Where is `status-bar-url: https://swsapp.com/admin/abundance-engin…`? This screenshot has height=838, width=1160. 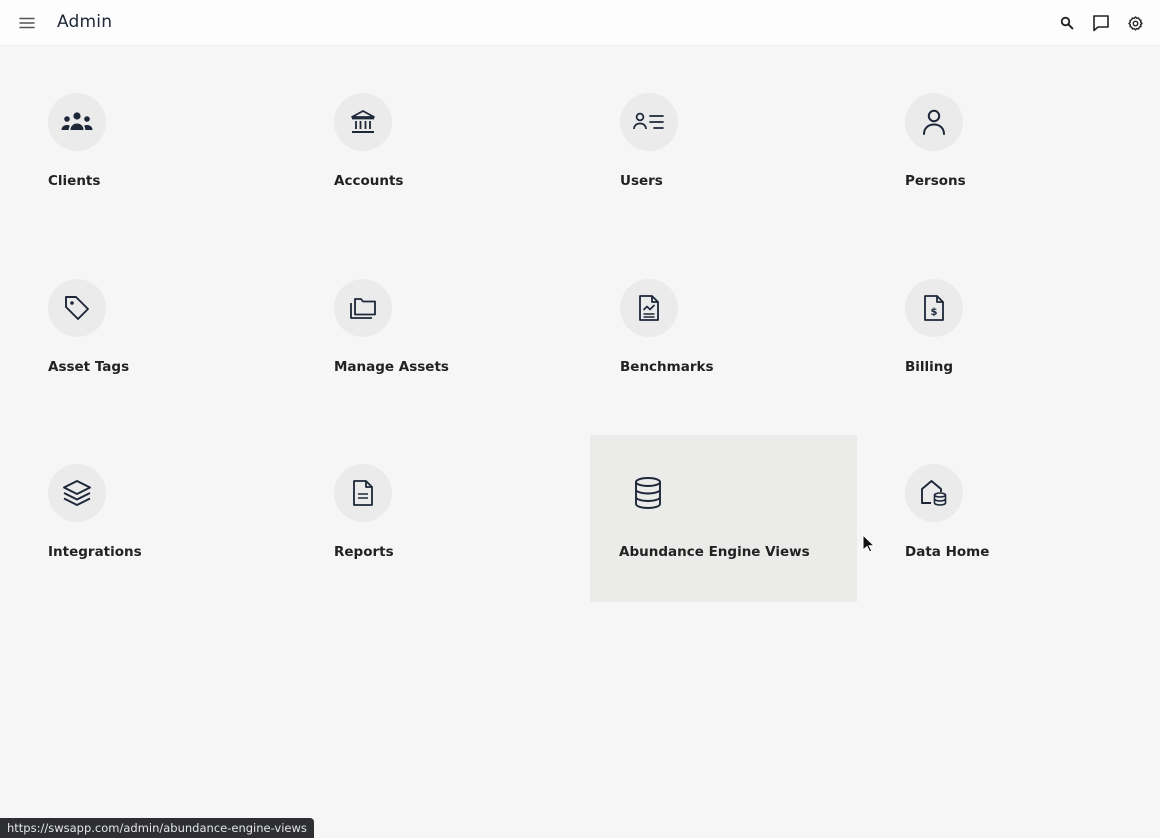 status-bar-url: https://swsapp.com/admin/abundance-engin… is located at coordinates (157, 828).